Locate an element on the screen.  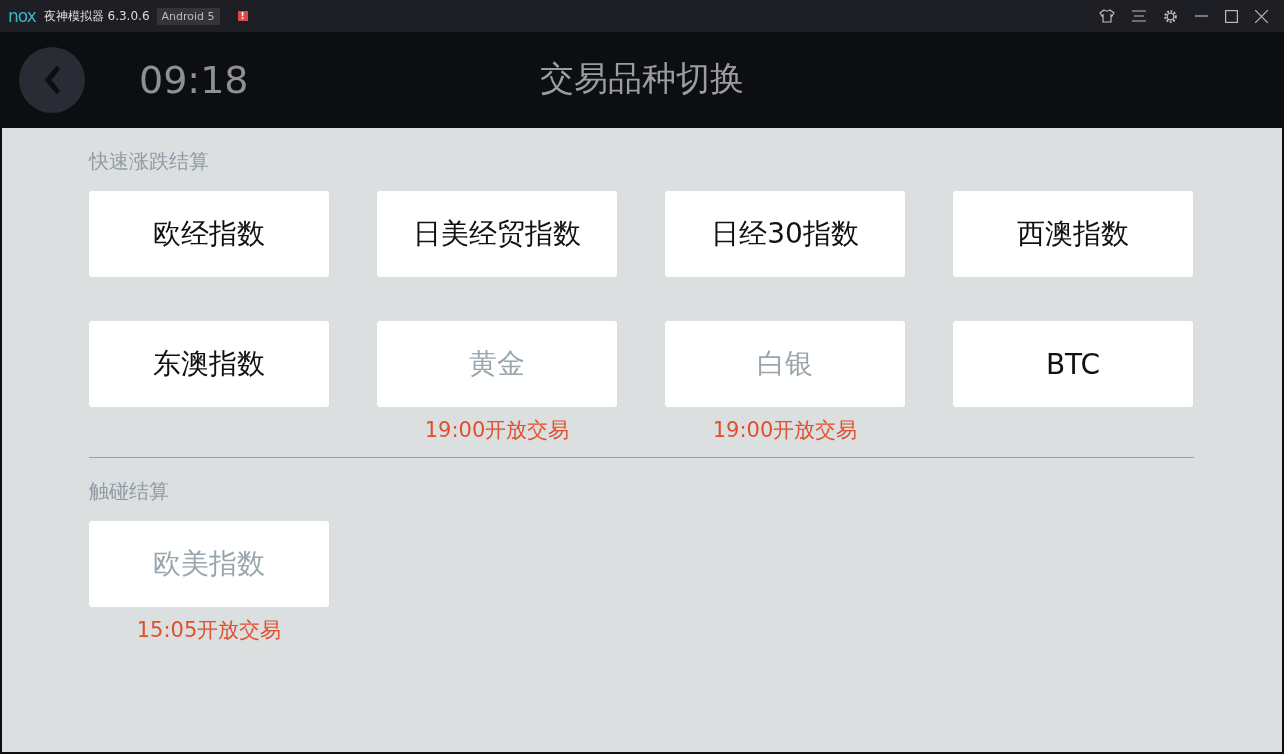
chevron-left-icon is located at coordinates (52, 80).